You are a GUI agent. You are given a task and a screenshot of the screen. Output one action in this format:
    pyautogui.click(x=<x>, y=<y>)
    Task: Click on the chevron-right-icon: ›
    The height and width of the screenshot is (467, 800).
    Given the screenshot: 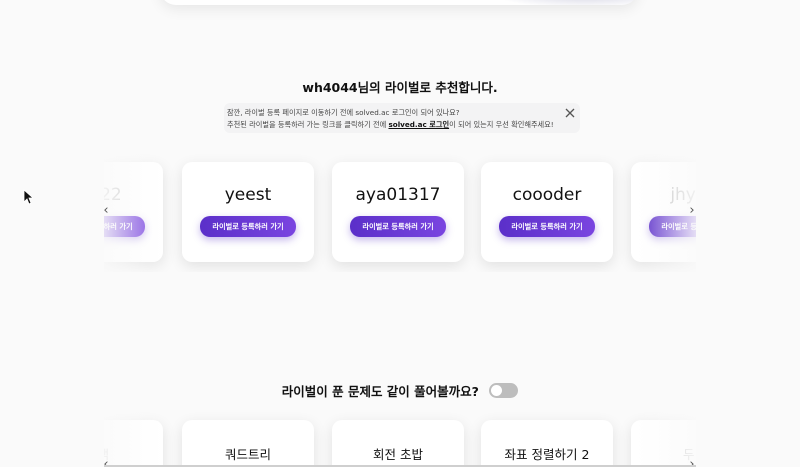 What is the action you would take?
    pyautogui.click(x=690, y=211)
    